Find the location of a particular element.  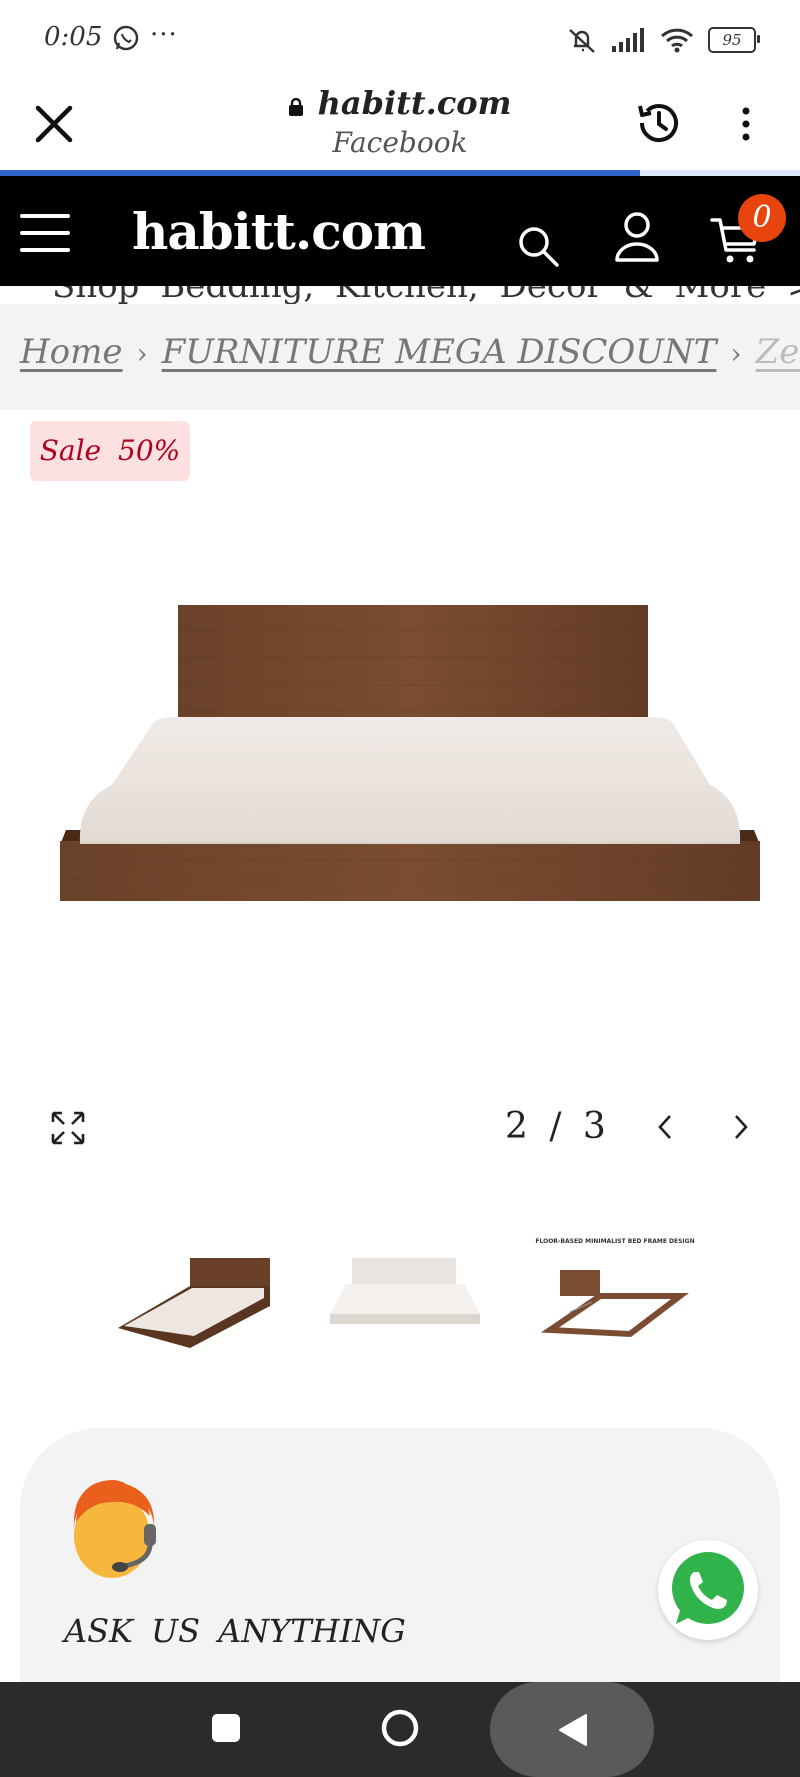

product-main-image is located at coordinates (411, 755).